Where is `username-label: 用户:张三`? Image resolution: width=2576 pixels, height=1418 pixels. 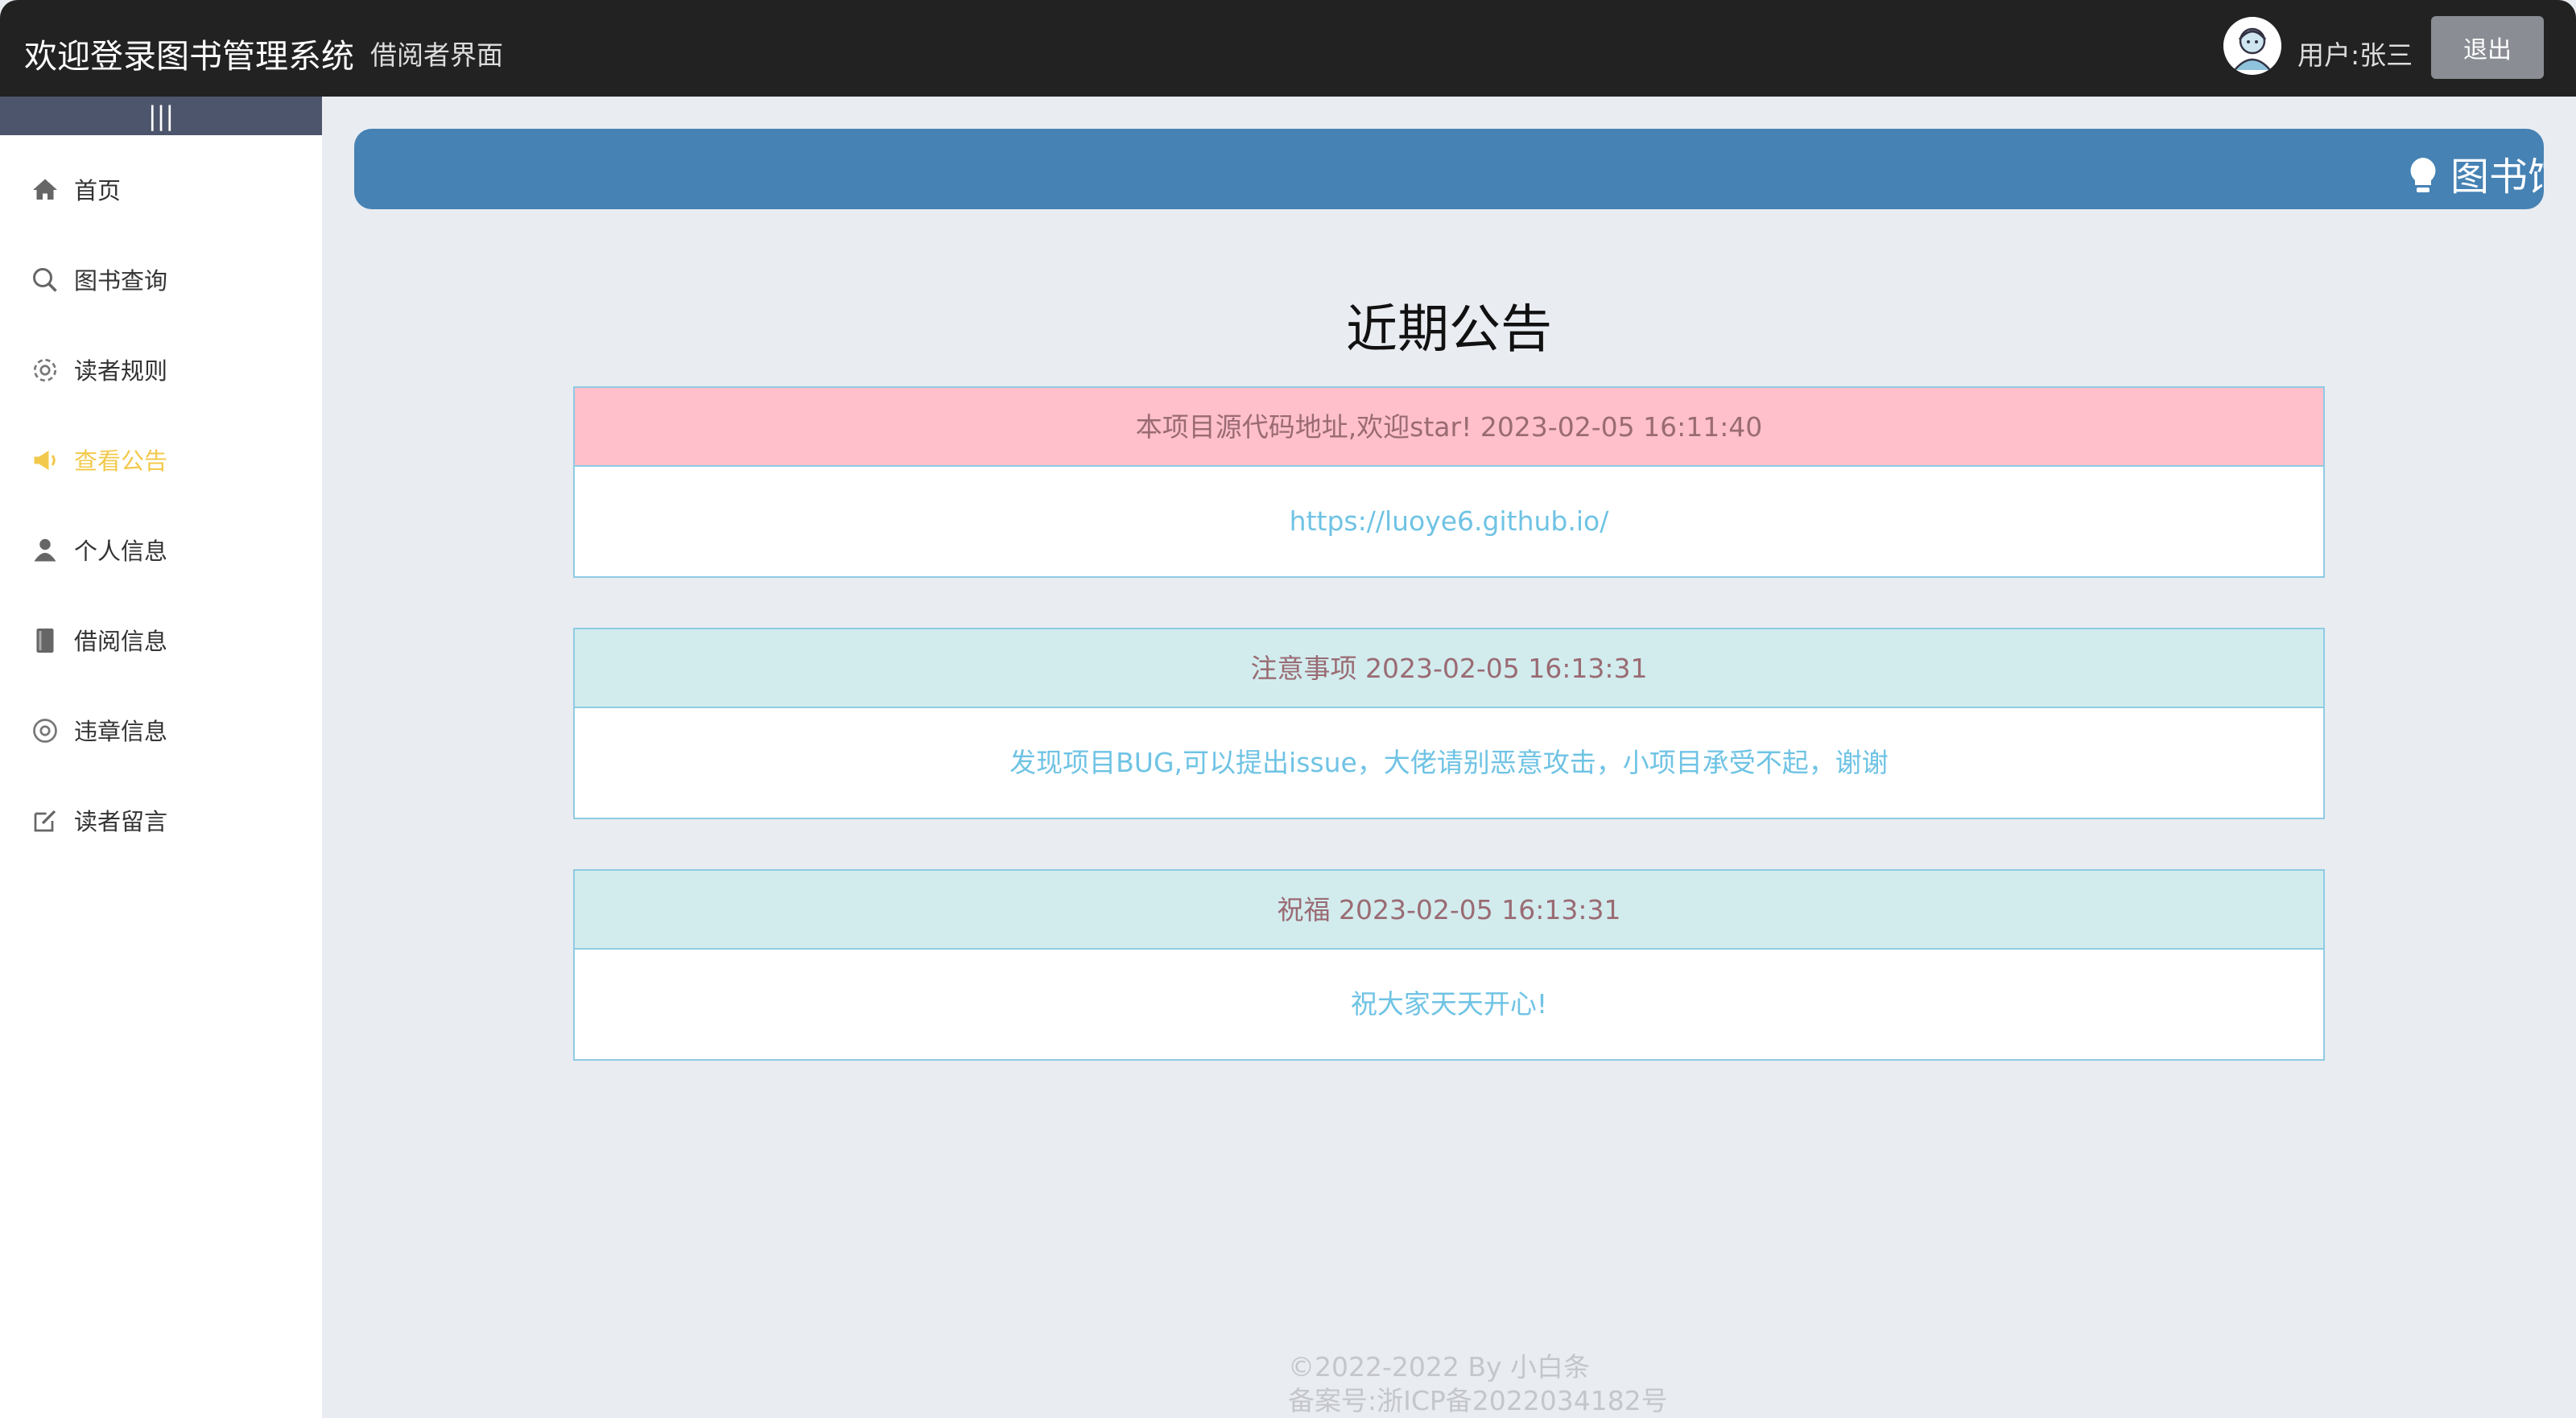 username-label: 用户:张三 is located at coordinates (2355, 55).